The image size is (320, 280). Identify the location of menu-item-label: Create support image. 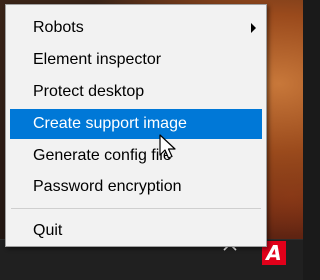
(110, 123).